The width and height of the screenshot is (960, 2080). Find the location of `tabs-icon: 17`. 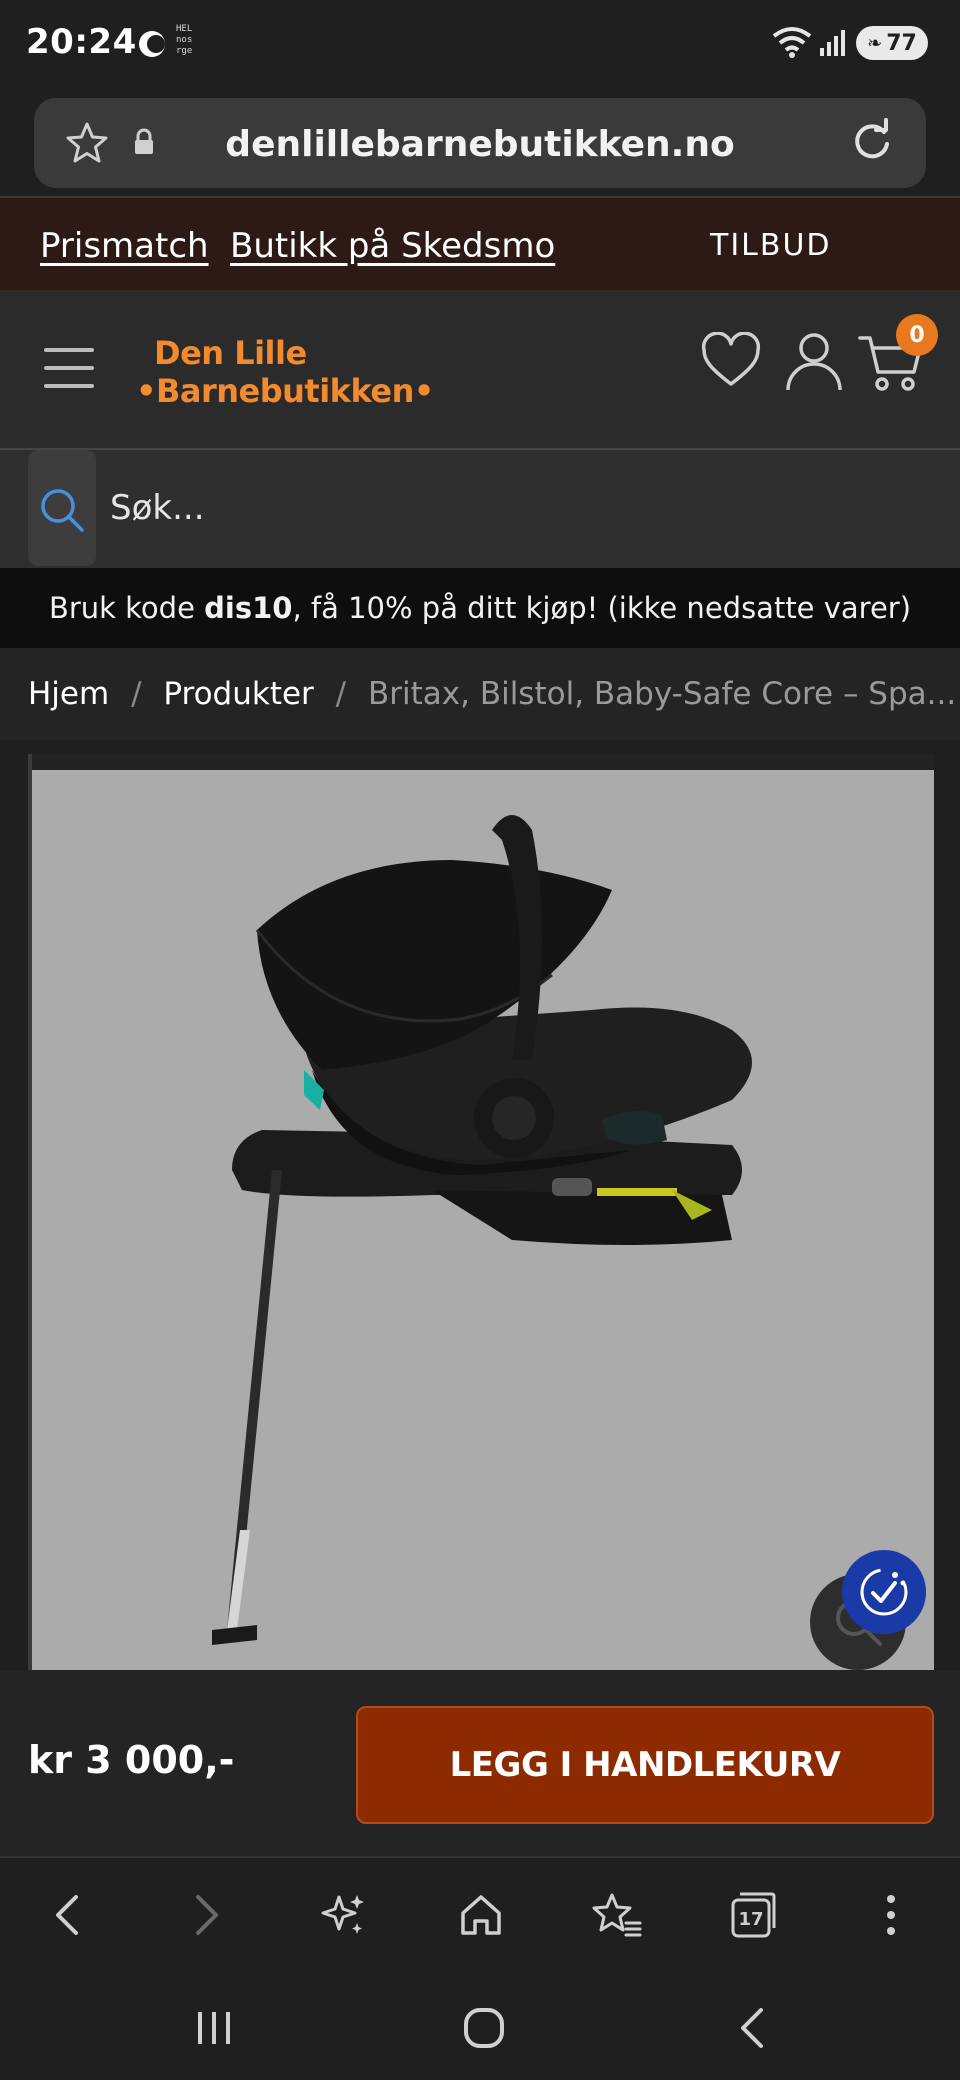

tabs-icon: 17 is located at coordinates (753, 1915).